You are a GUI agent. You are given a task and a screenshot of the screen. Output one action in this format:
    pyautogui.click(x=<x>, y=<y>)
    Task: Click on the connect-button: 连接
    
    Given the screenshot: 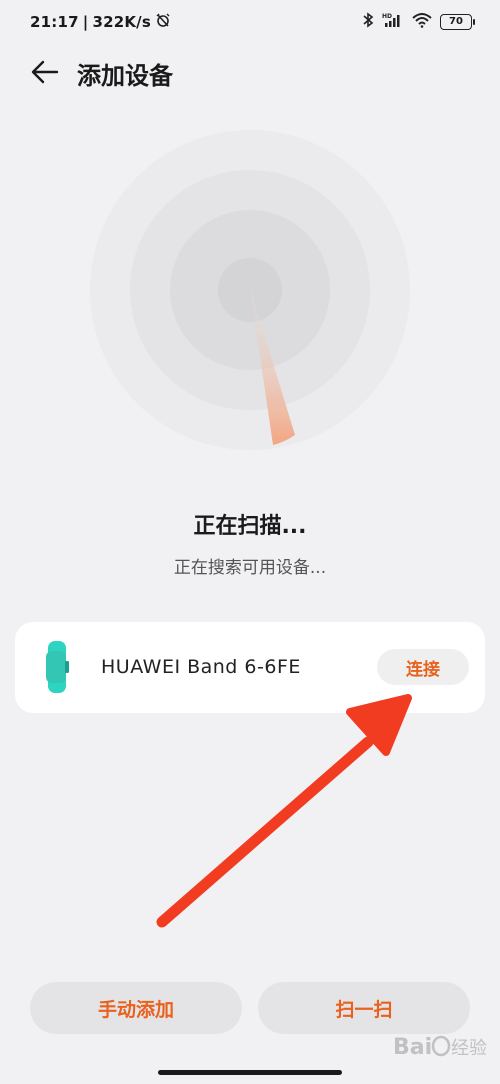 What is the action you would take?
    pyautogui.click(x=423, y=667)
    